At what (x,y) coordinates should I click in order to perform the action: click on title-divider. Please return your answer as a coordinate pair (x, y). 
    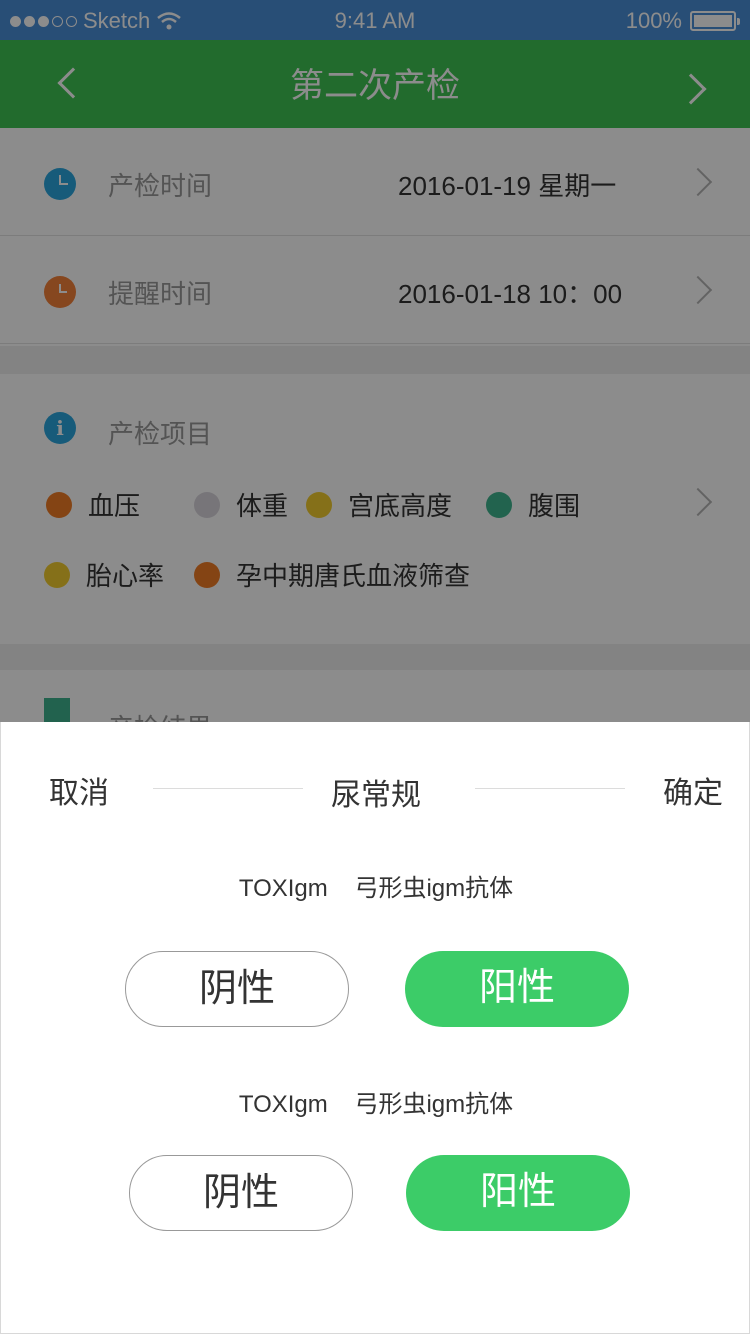
    Looking at the image, I should click on (550, 788).